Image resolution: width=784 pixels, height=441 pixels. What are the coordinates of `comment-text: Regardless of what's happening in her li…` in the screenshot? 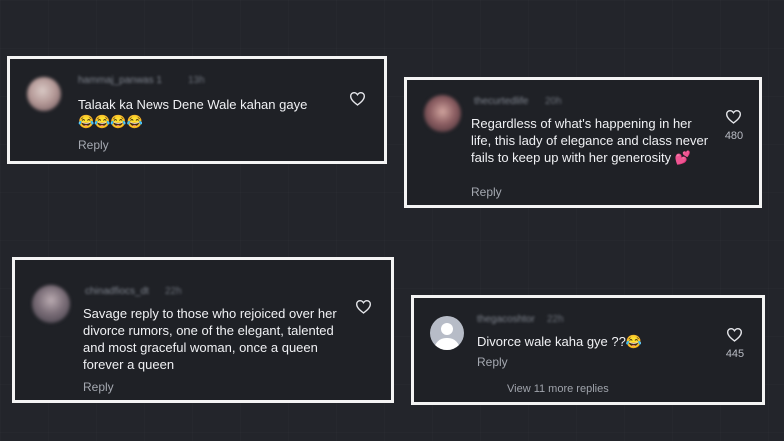 It's located at (590, 140).